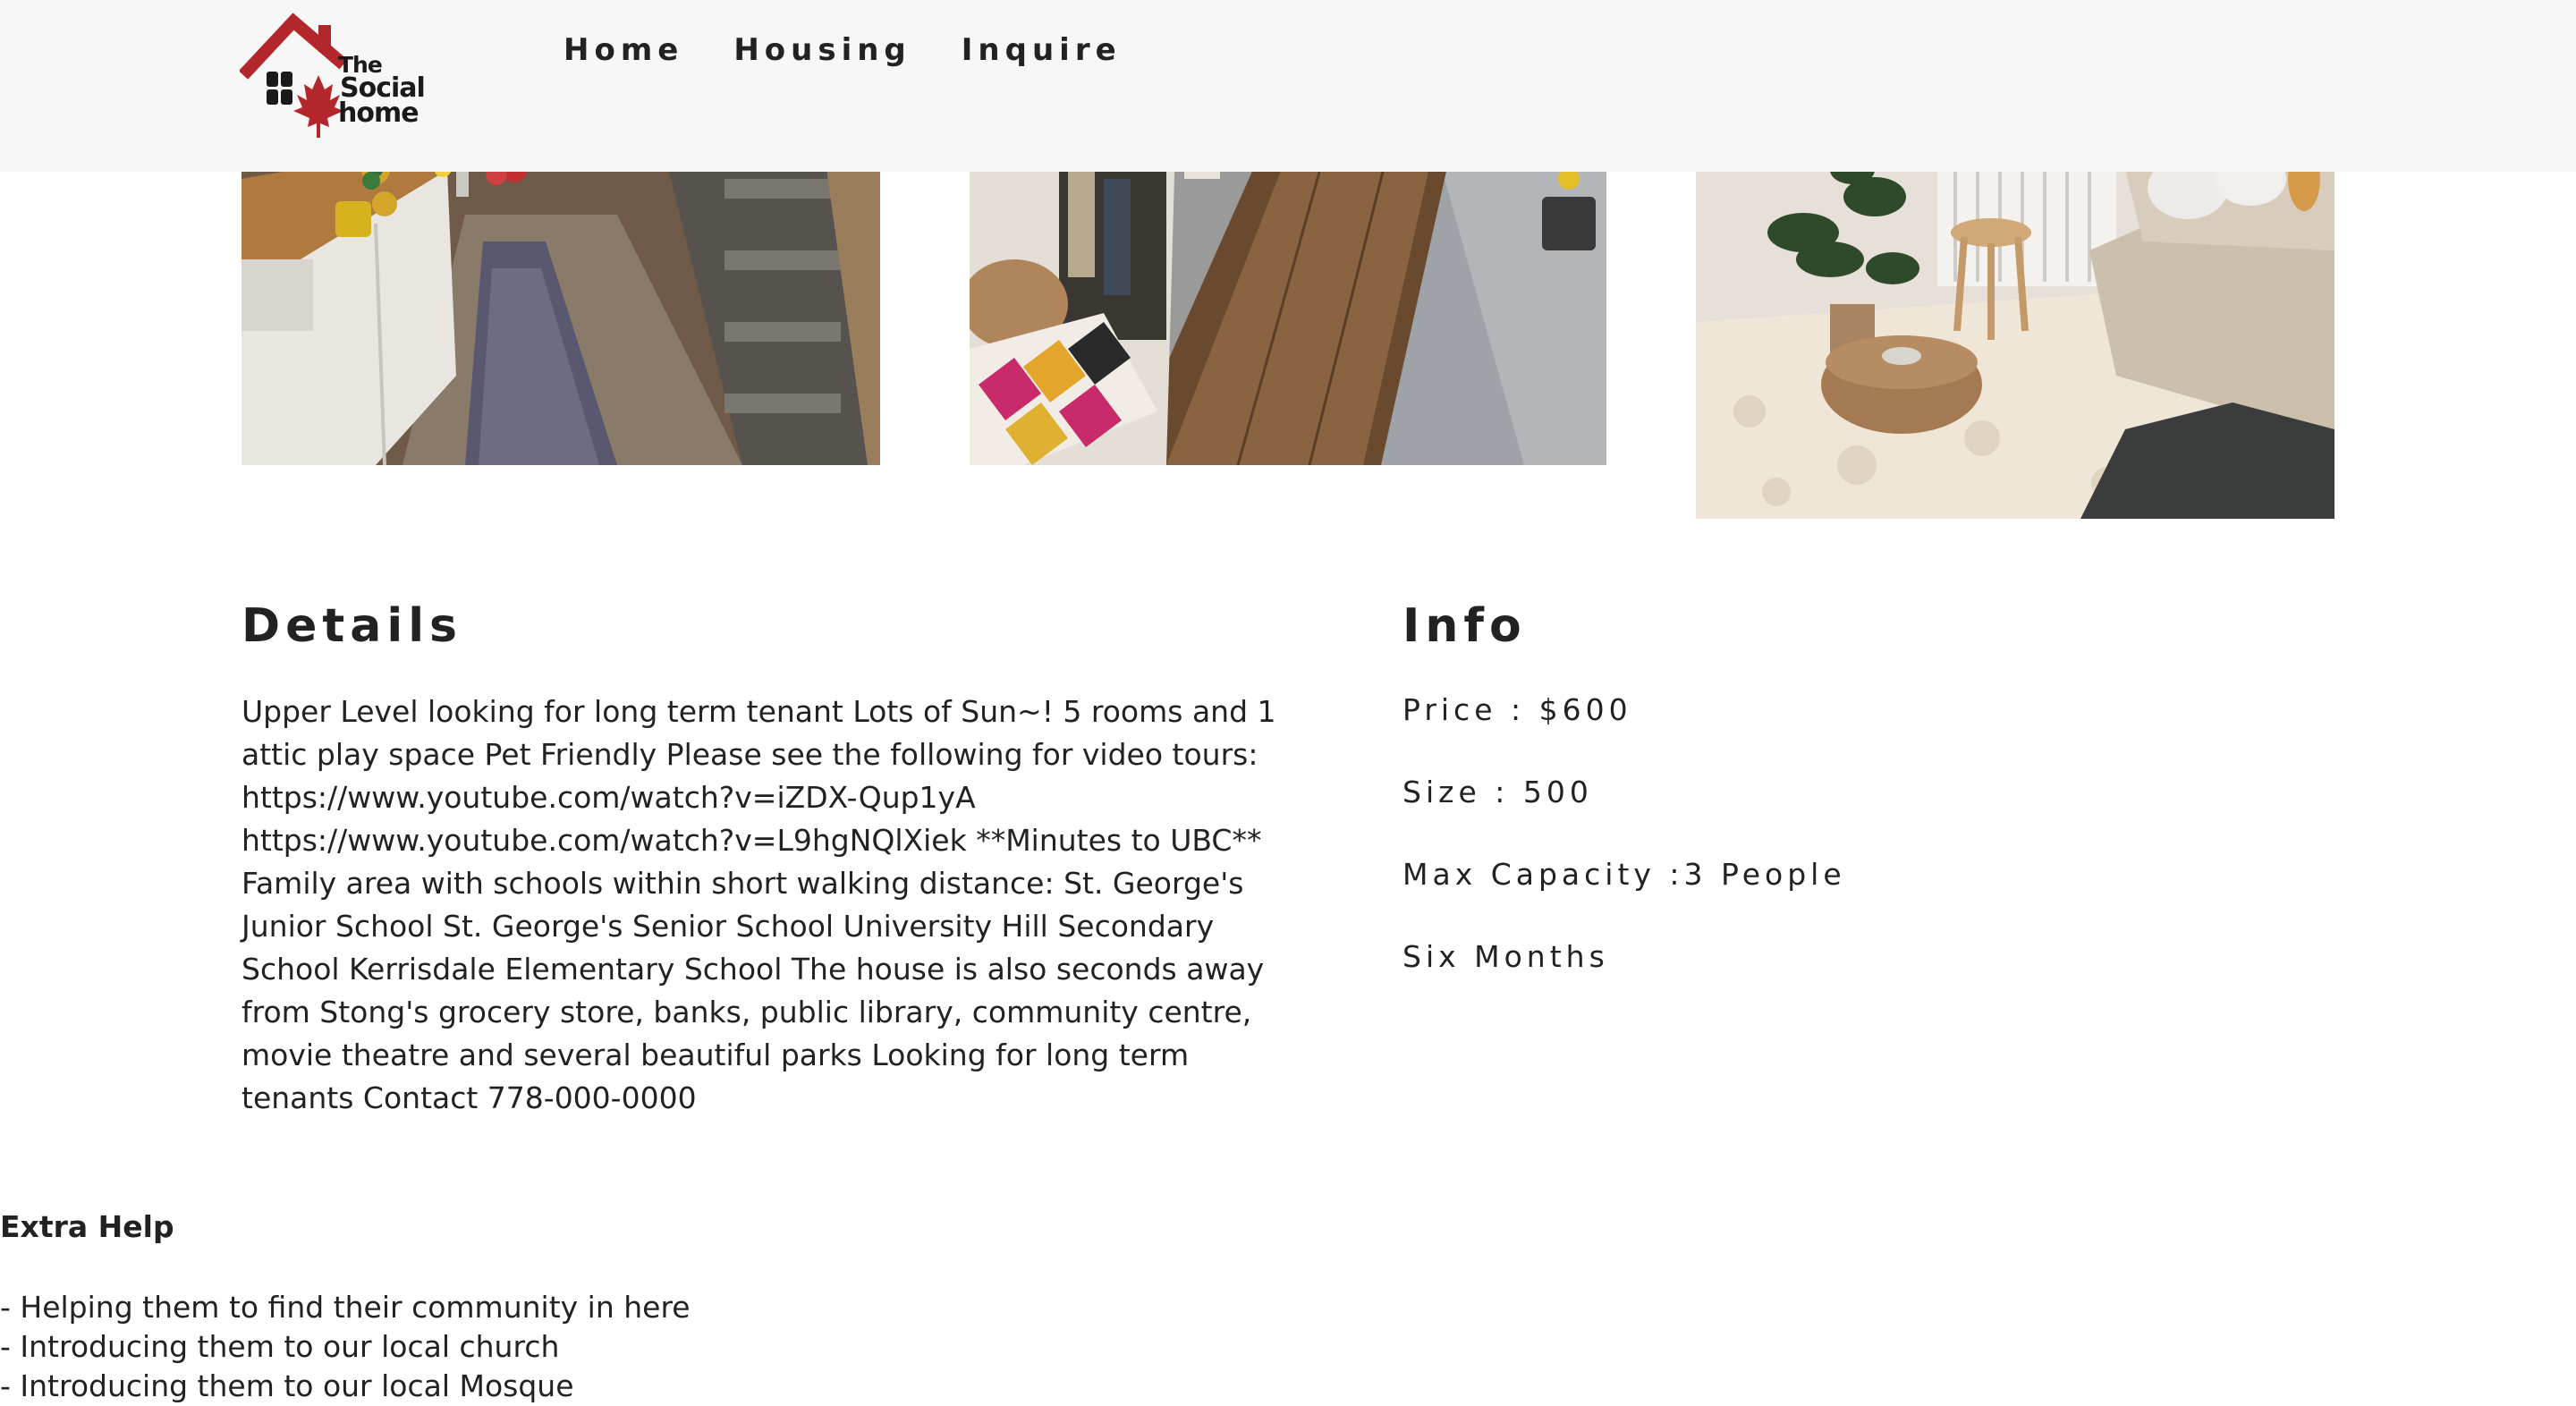 This screenshot has height=1406, width=2576. I want to click on gallery-photo-kitchen, so click(561, 304).